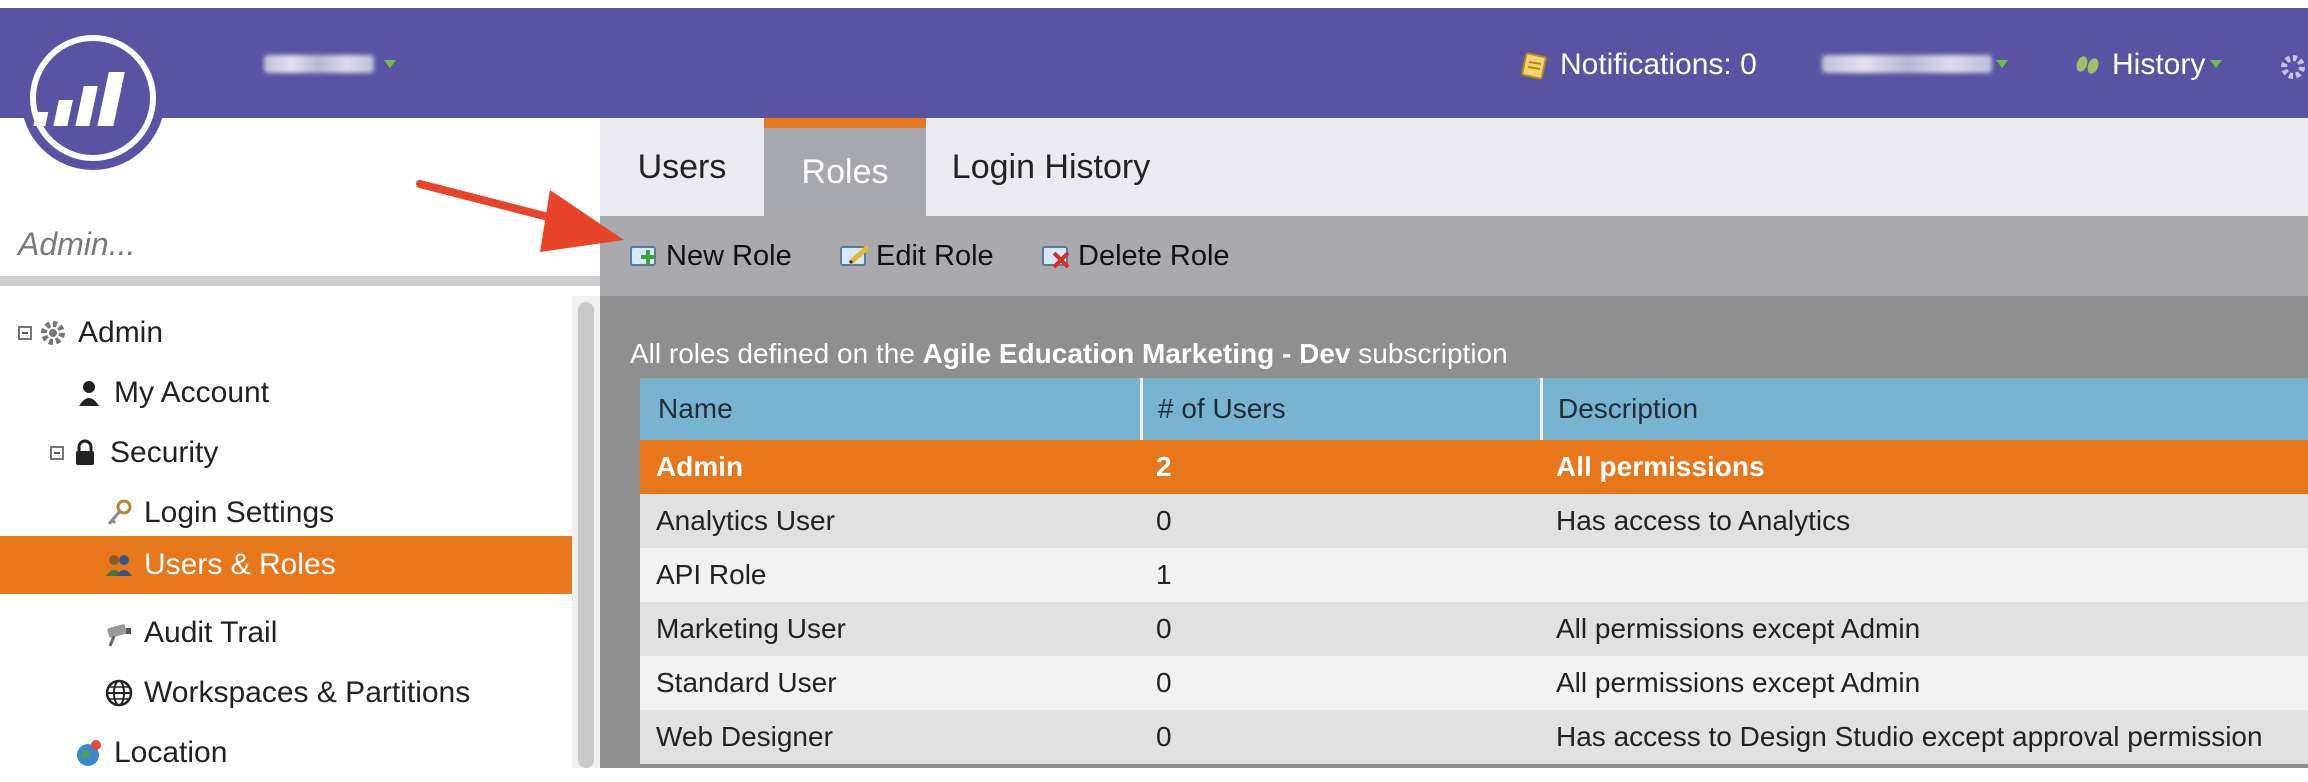 This screenshot has height=782, width=2308. What do you see at coordinates (1474, 409) in the screenshot?
I see `table-header: Name # of Users Description` at bounding box center [1474, 409].